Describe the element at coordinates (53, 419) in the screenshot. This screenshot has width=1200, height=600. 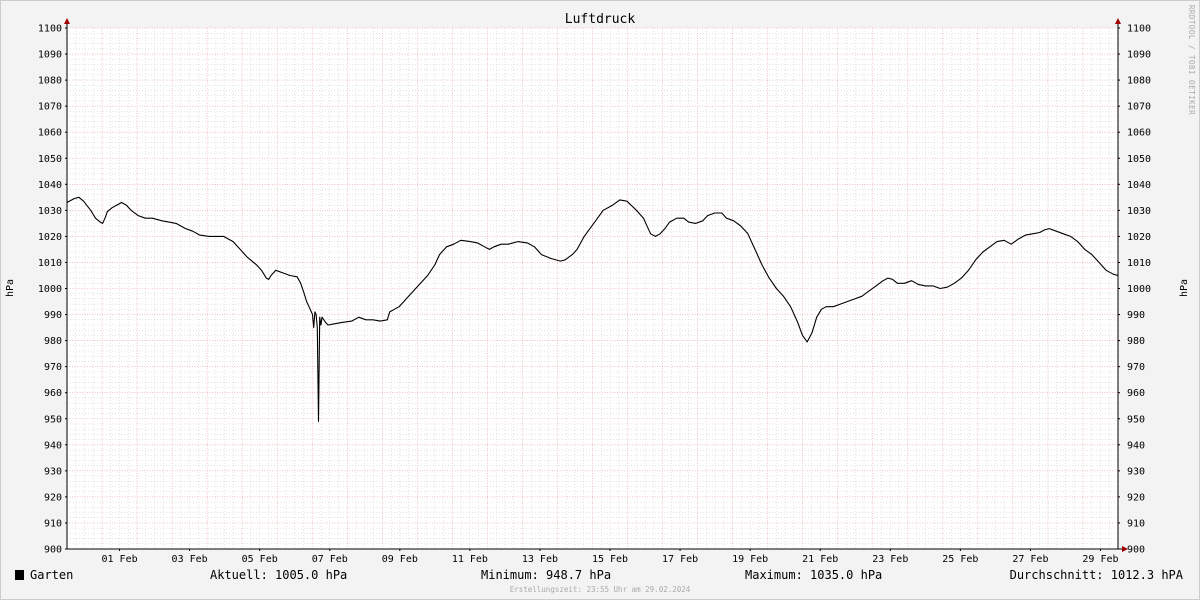
I see `y-tick-label-left: 950` at that location.